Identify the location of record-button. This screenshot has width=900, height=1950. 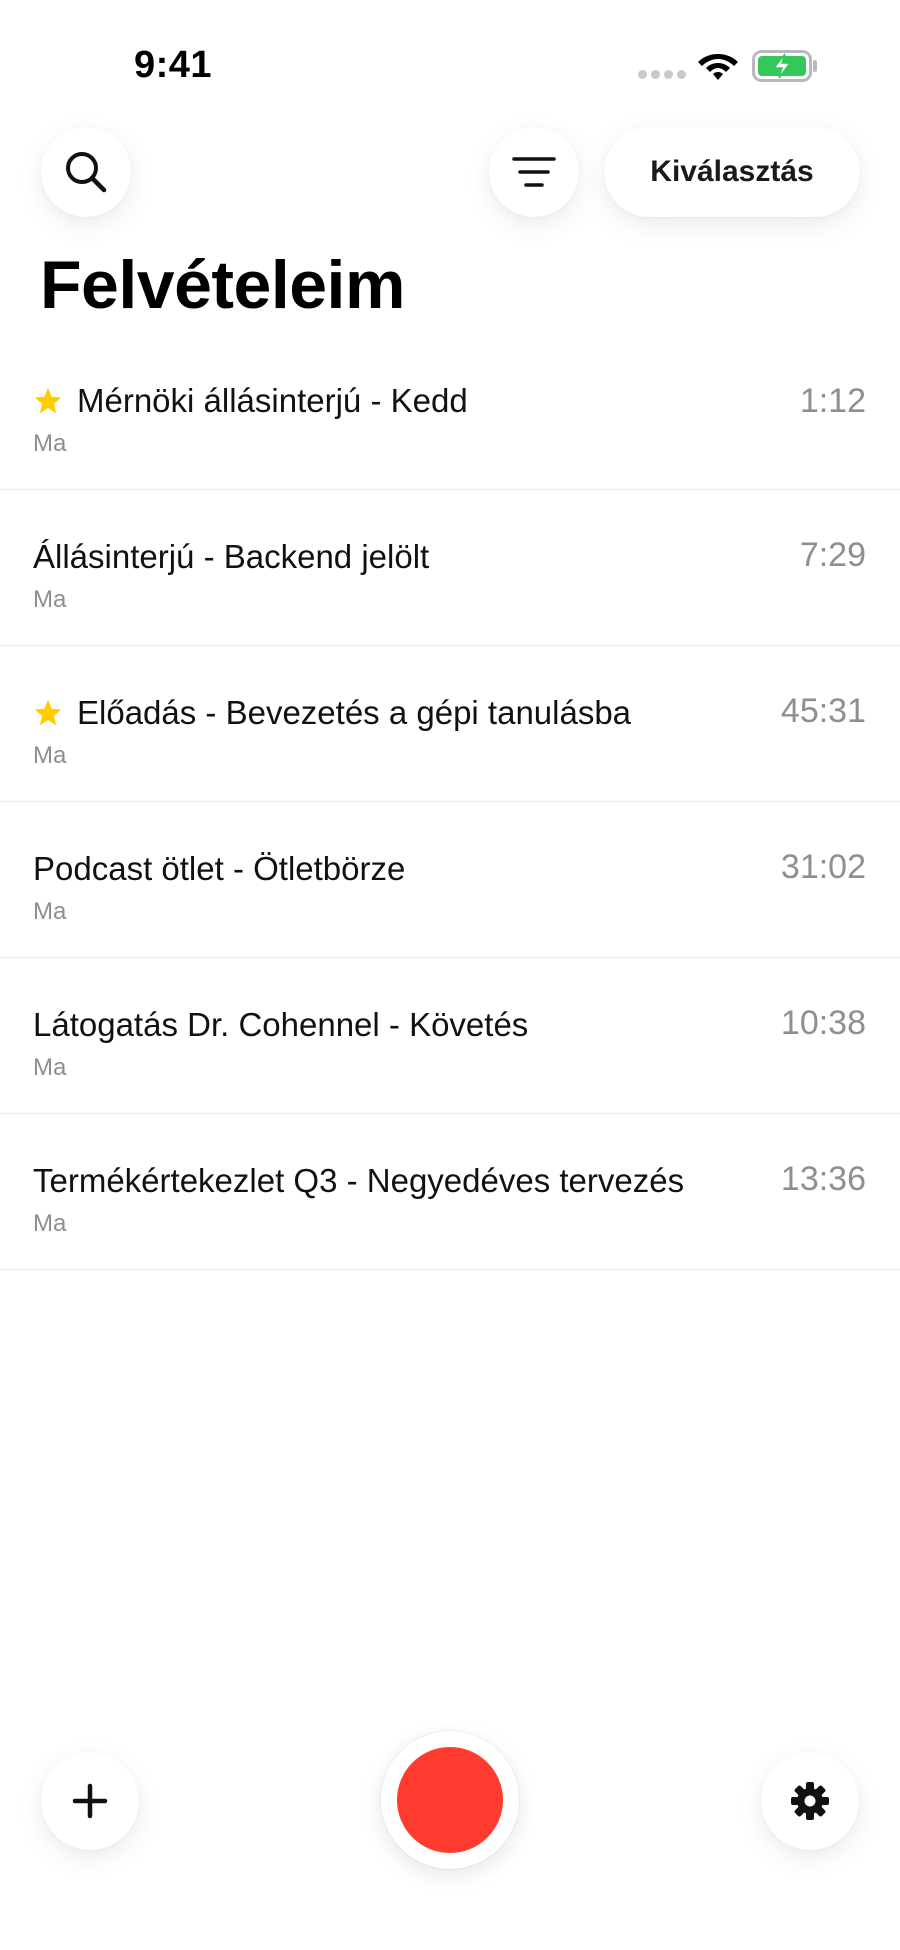
(450, 1800).